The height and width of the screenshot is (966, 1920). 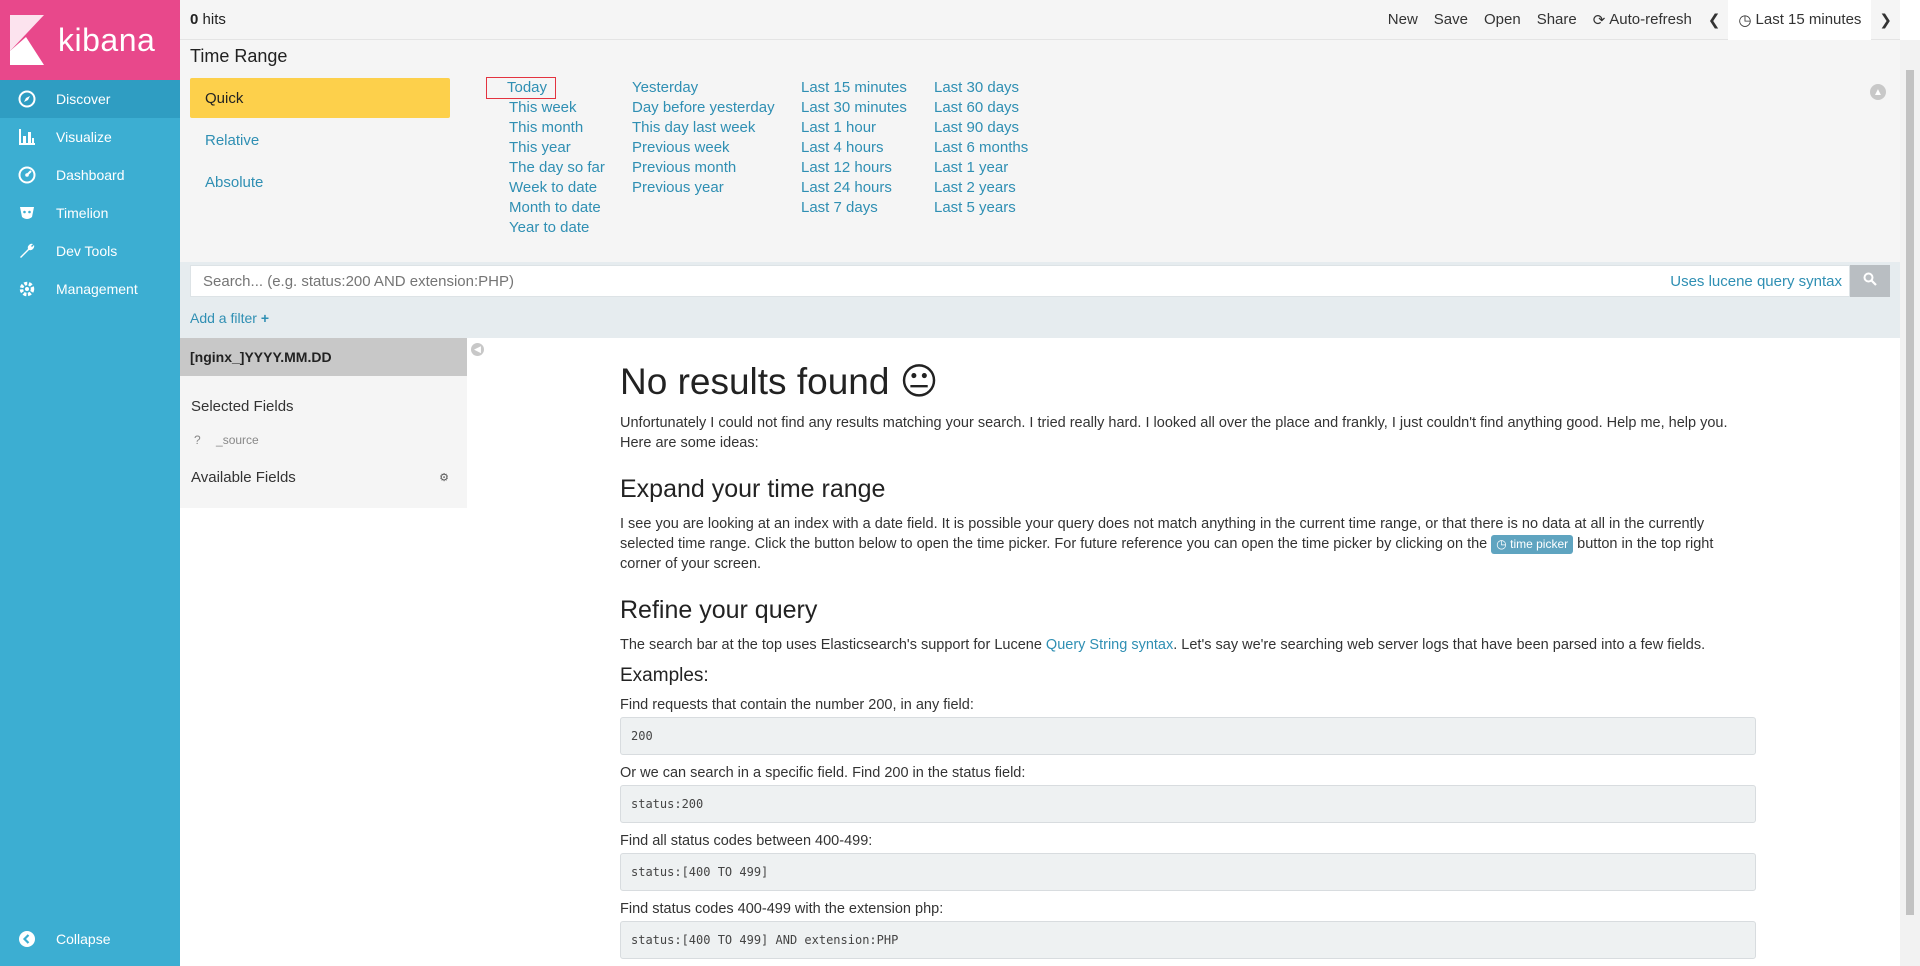 I want to click on quick-link: Last 90 days, so click(x=981, y=128).